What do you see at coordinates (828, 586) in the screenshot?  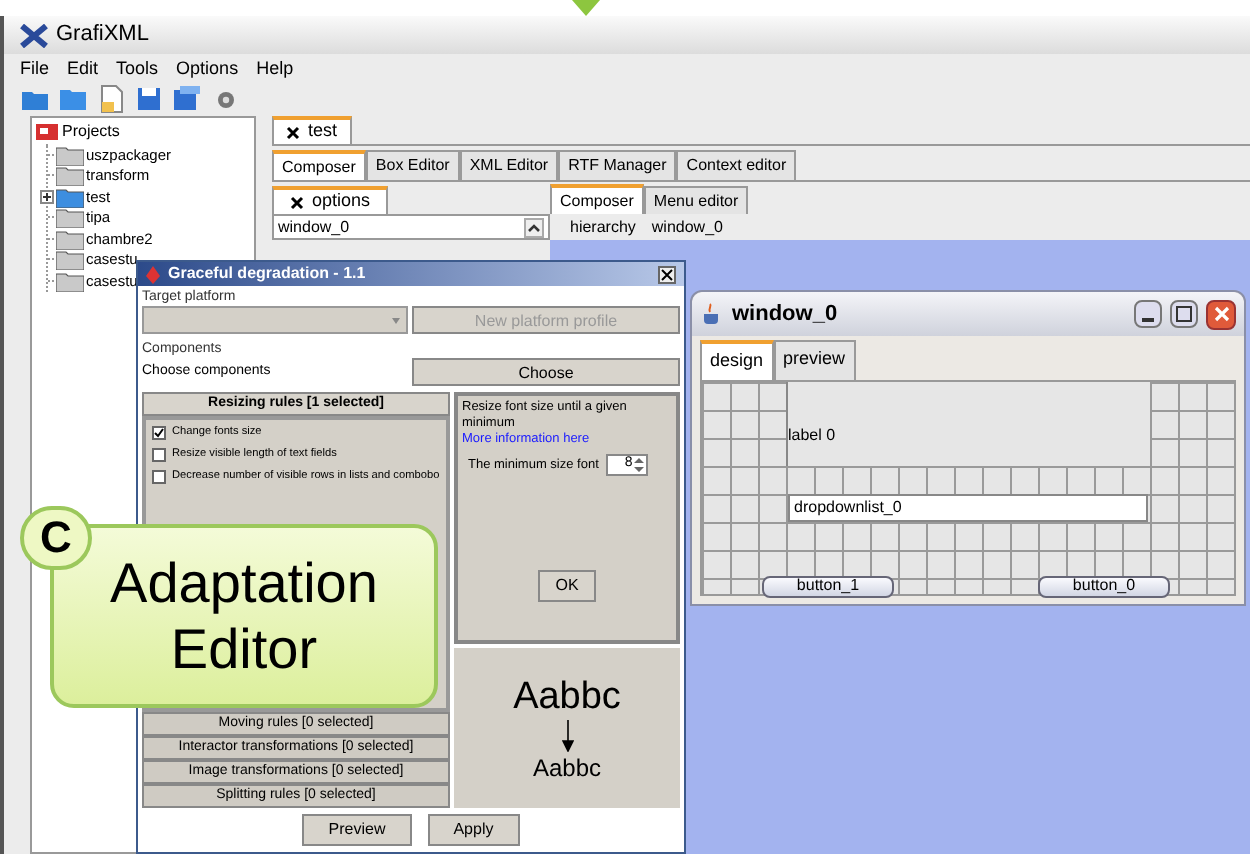 I see `widget-button: button_1` at bounding box center [828, 586].